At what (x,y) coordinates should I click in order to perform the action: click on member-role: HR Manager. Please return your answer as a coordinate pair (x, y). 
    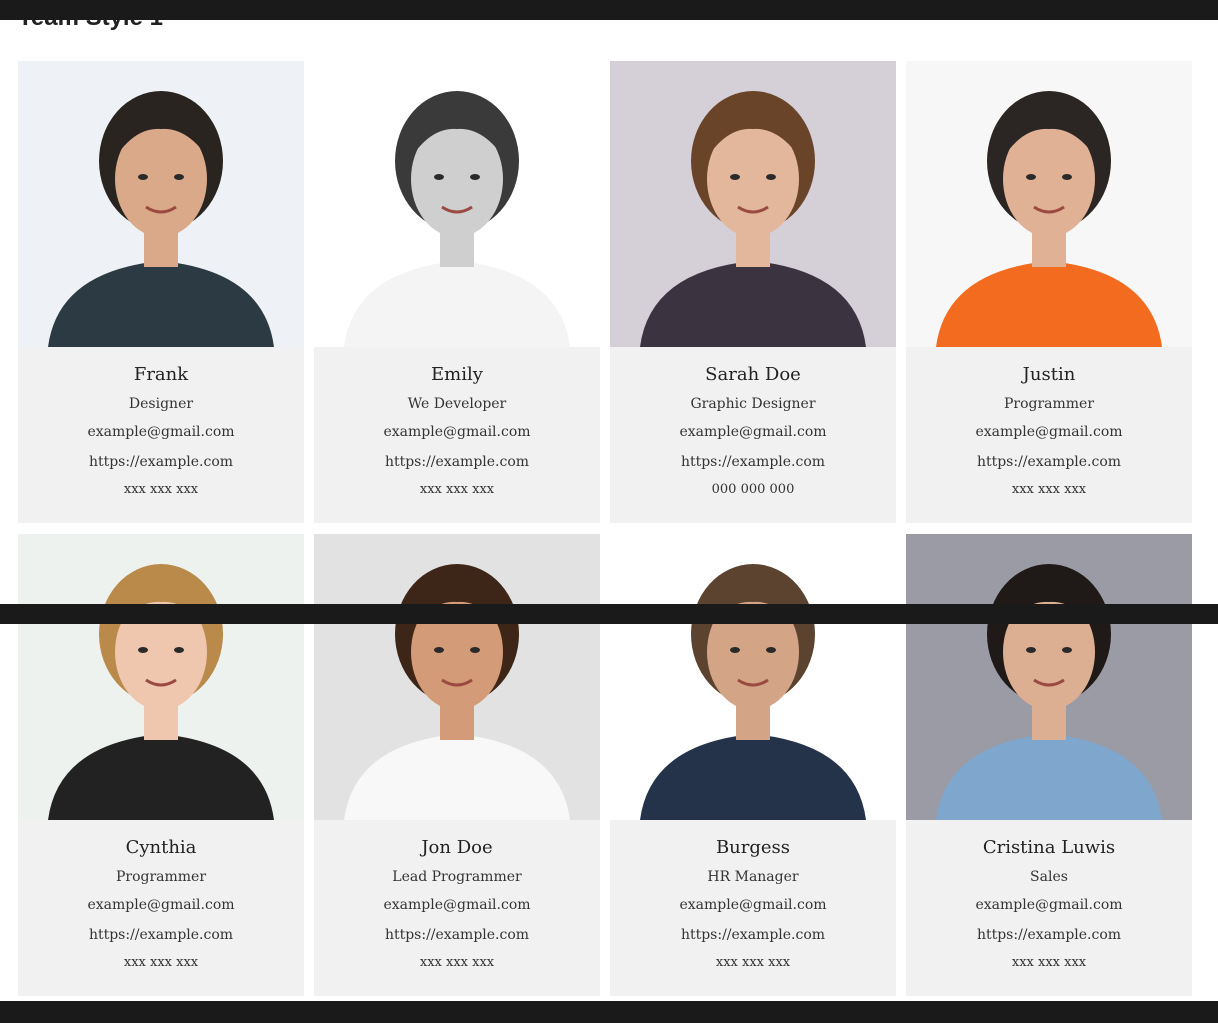
    Looking at the image, I should click on (753, 877).